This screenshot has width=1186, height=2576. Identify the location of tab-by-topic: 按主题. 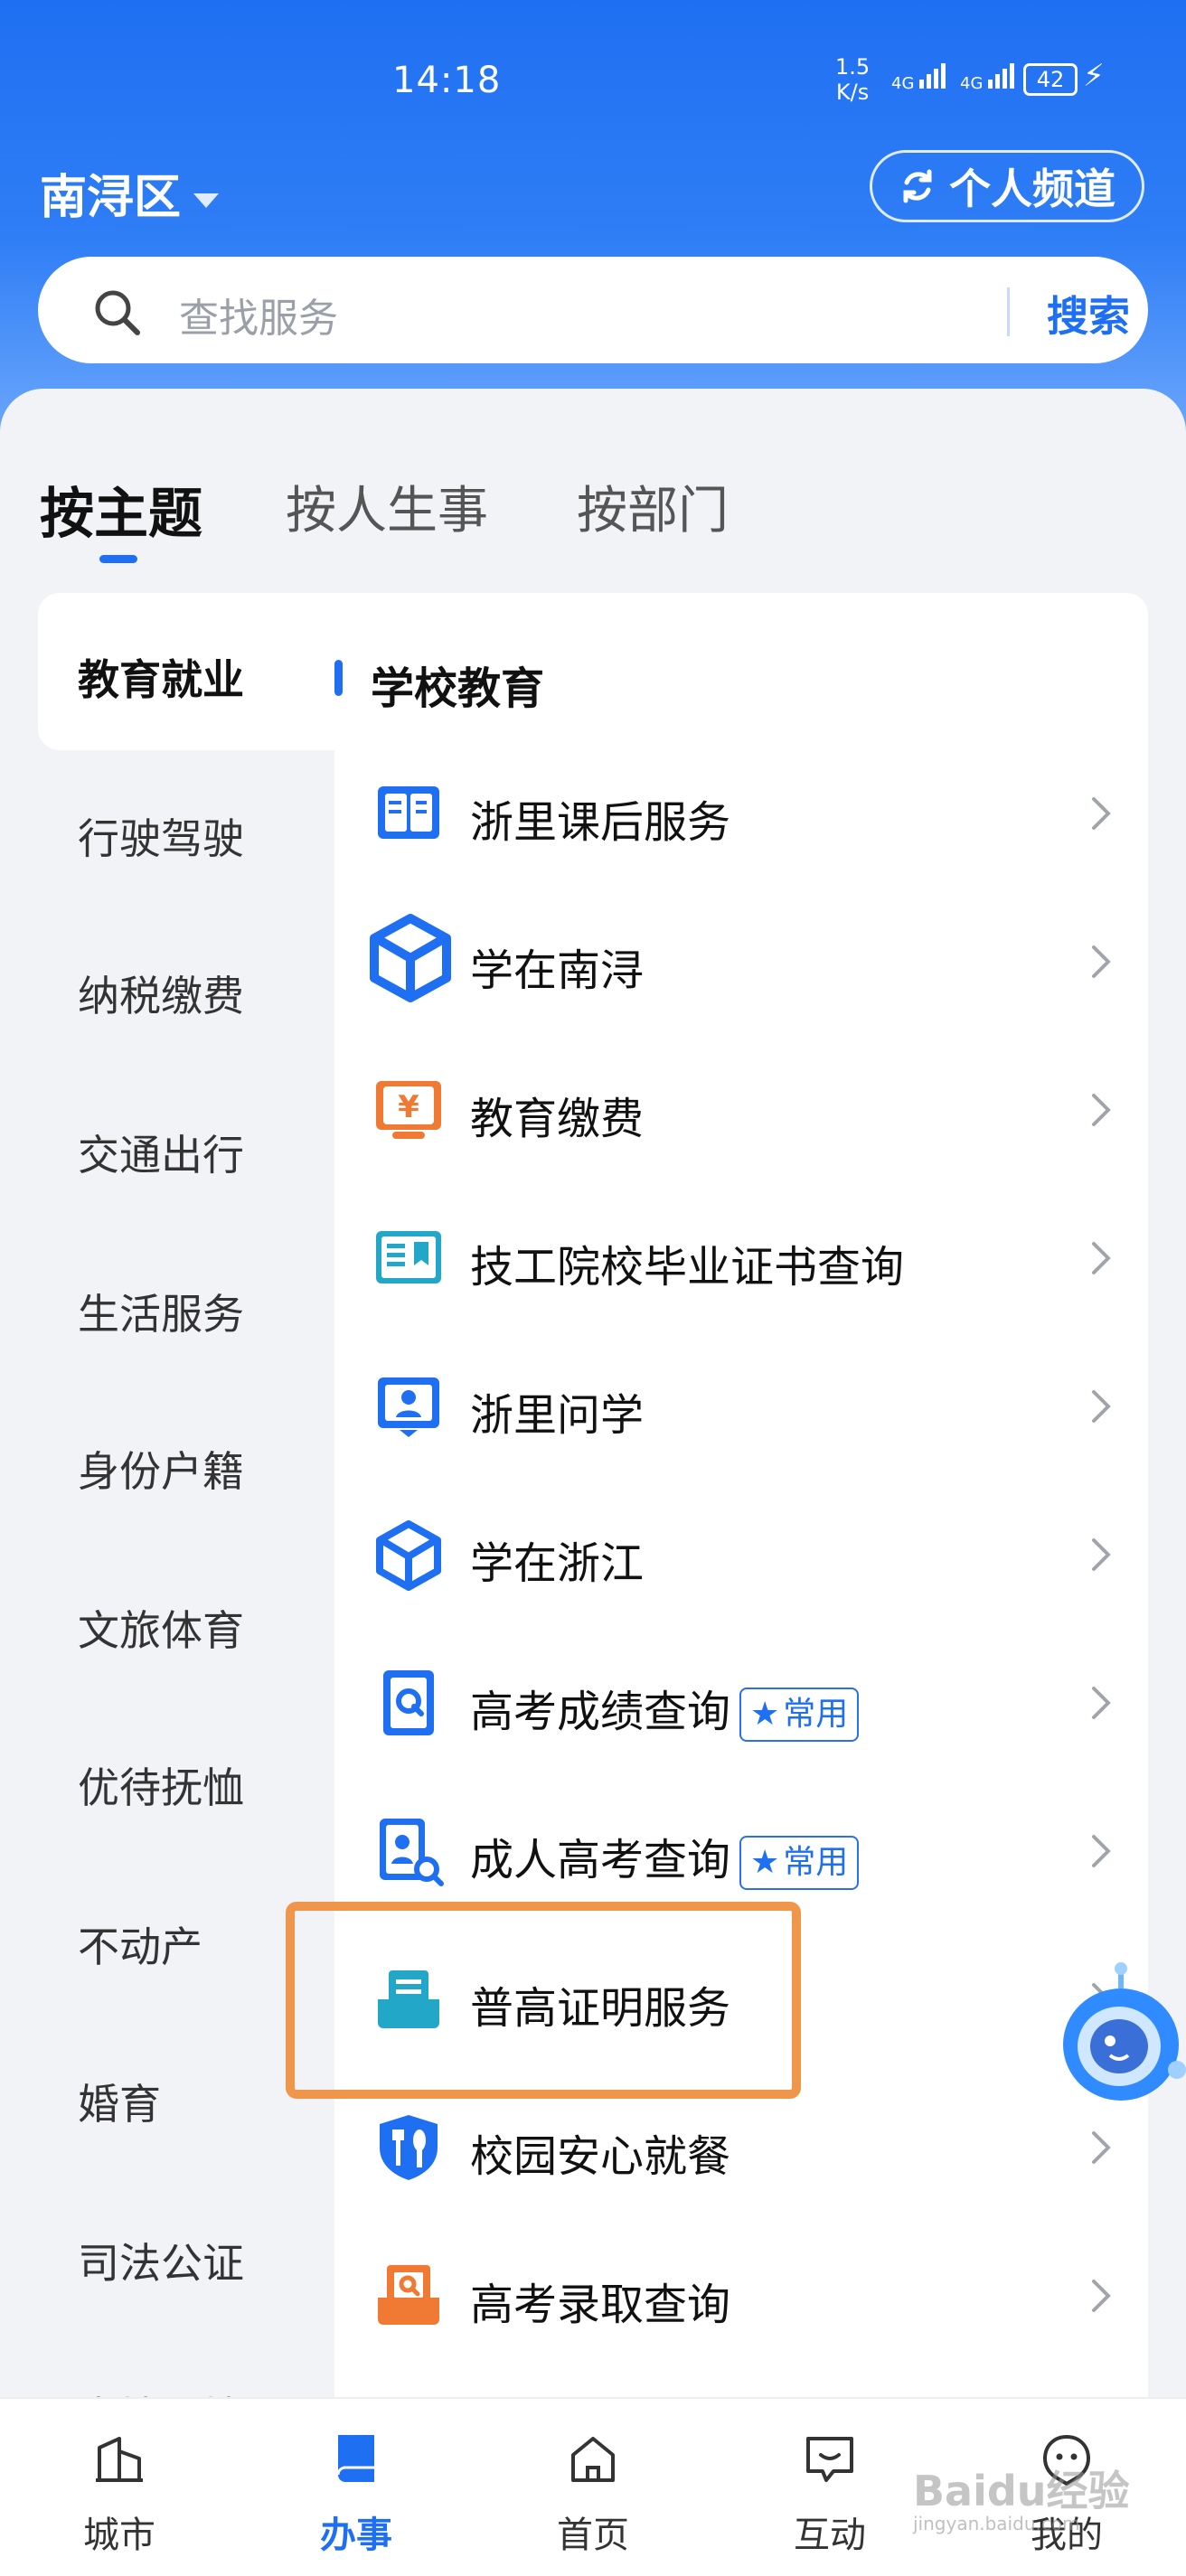
(121, 510).